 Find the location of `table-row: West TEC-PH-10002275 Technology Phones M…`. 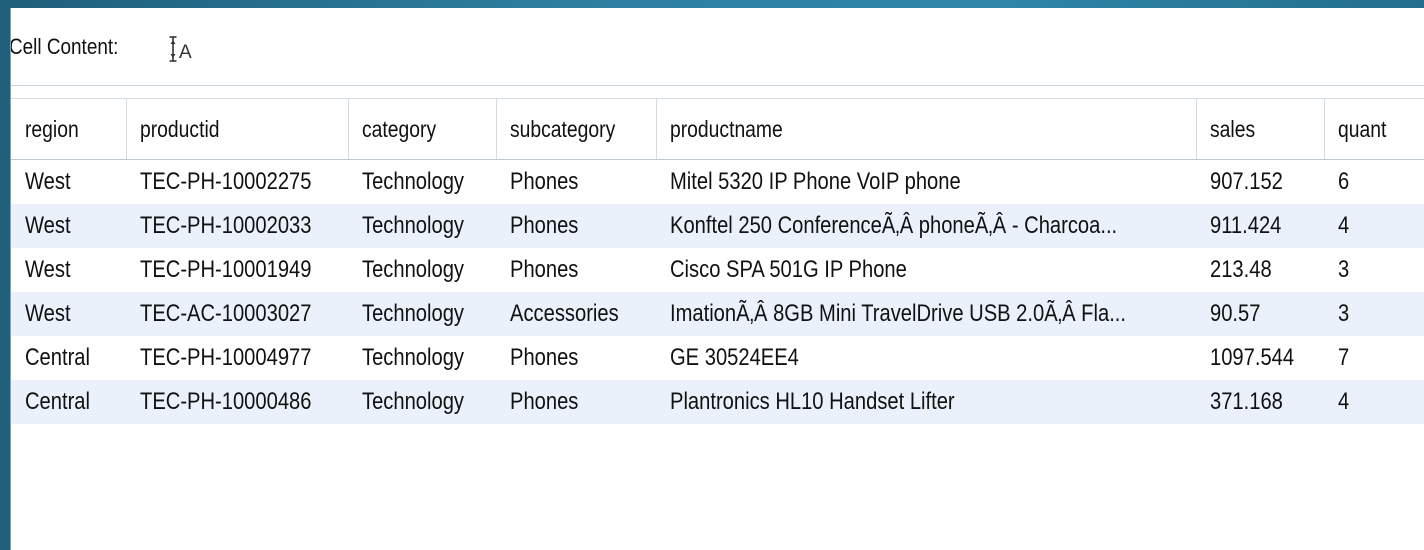

table-row: West TEC-PH-10002275 Technology Phones M… is located at coordinates (717, 182).